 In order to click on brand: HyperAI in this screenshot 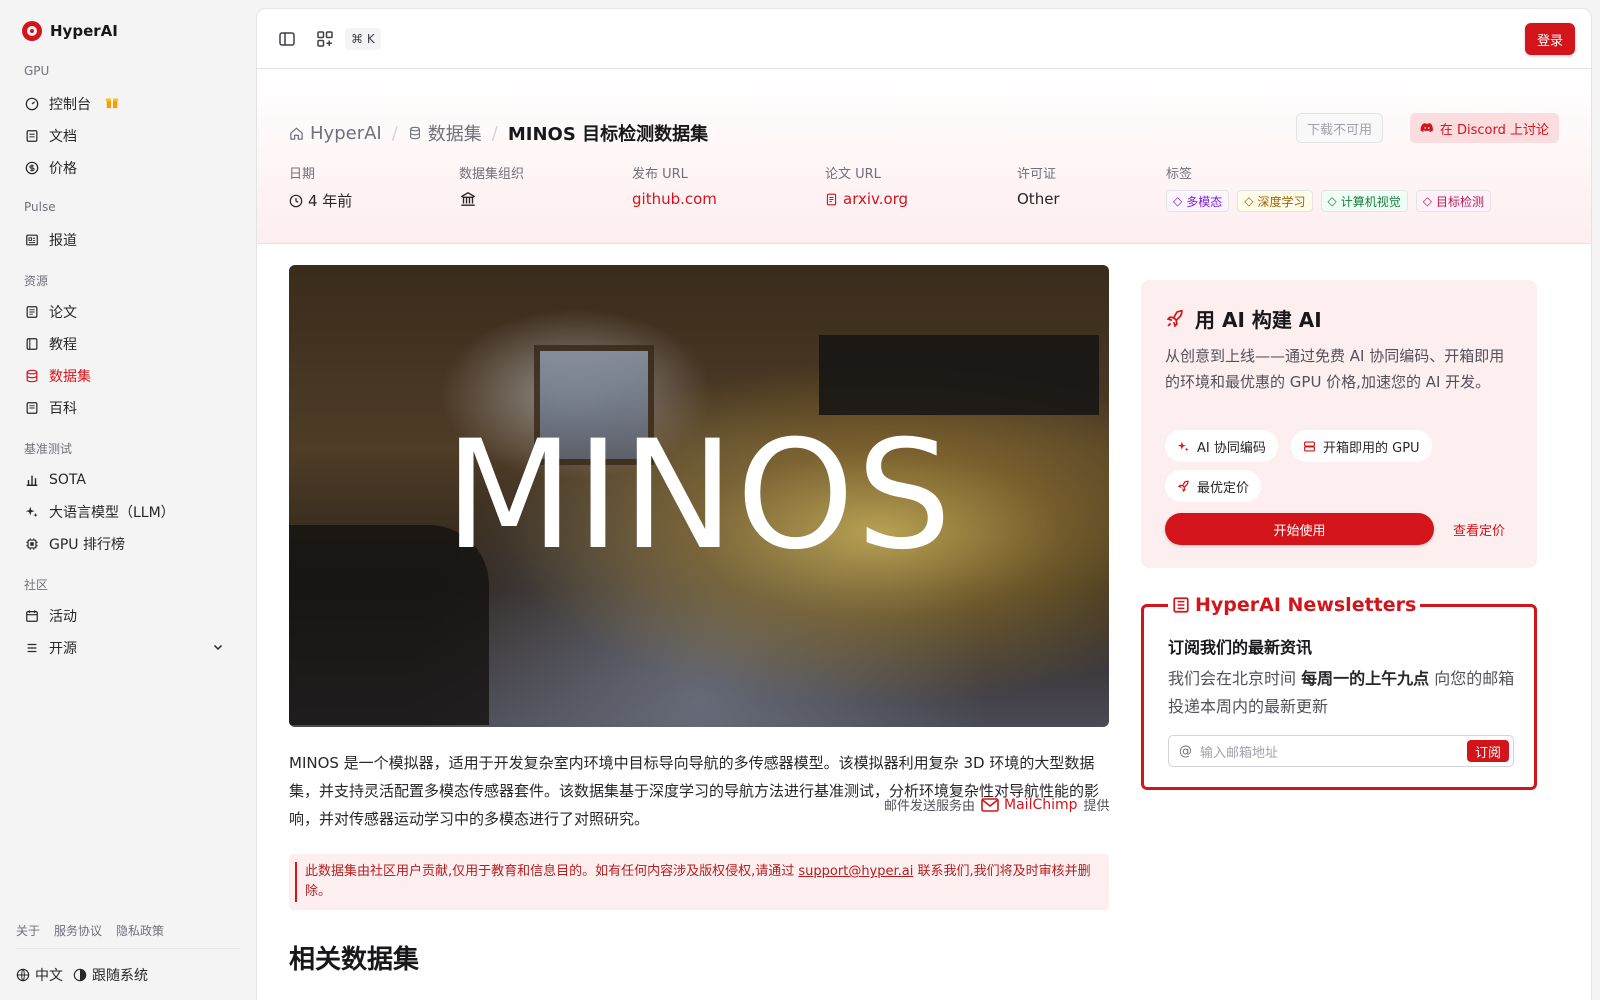, I will do `click(70, 31)`.